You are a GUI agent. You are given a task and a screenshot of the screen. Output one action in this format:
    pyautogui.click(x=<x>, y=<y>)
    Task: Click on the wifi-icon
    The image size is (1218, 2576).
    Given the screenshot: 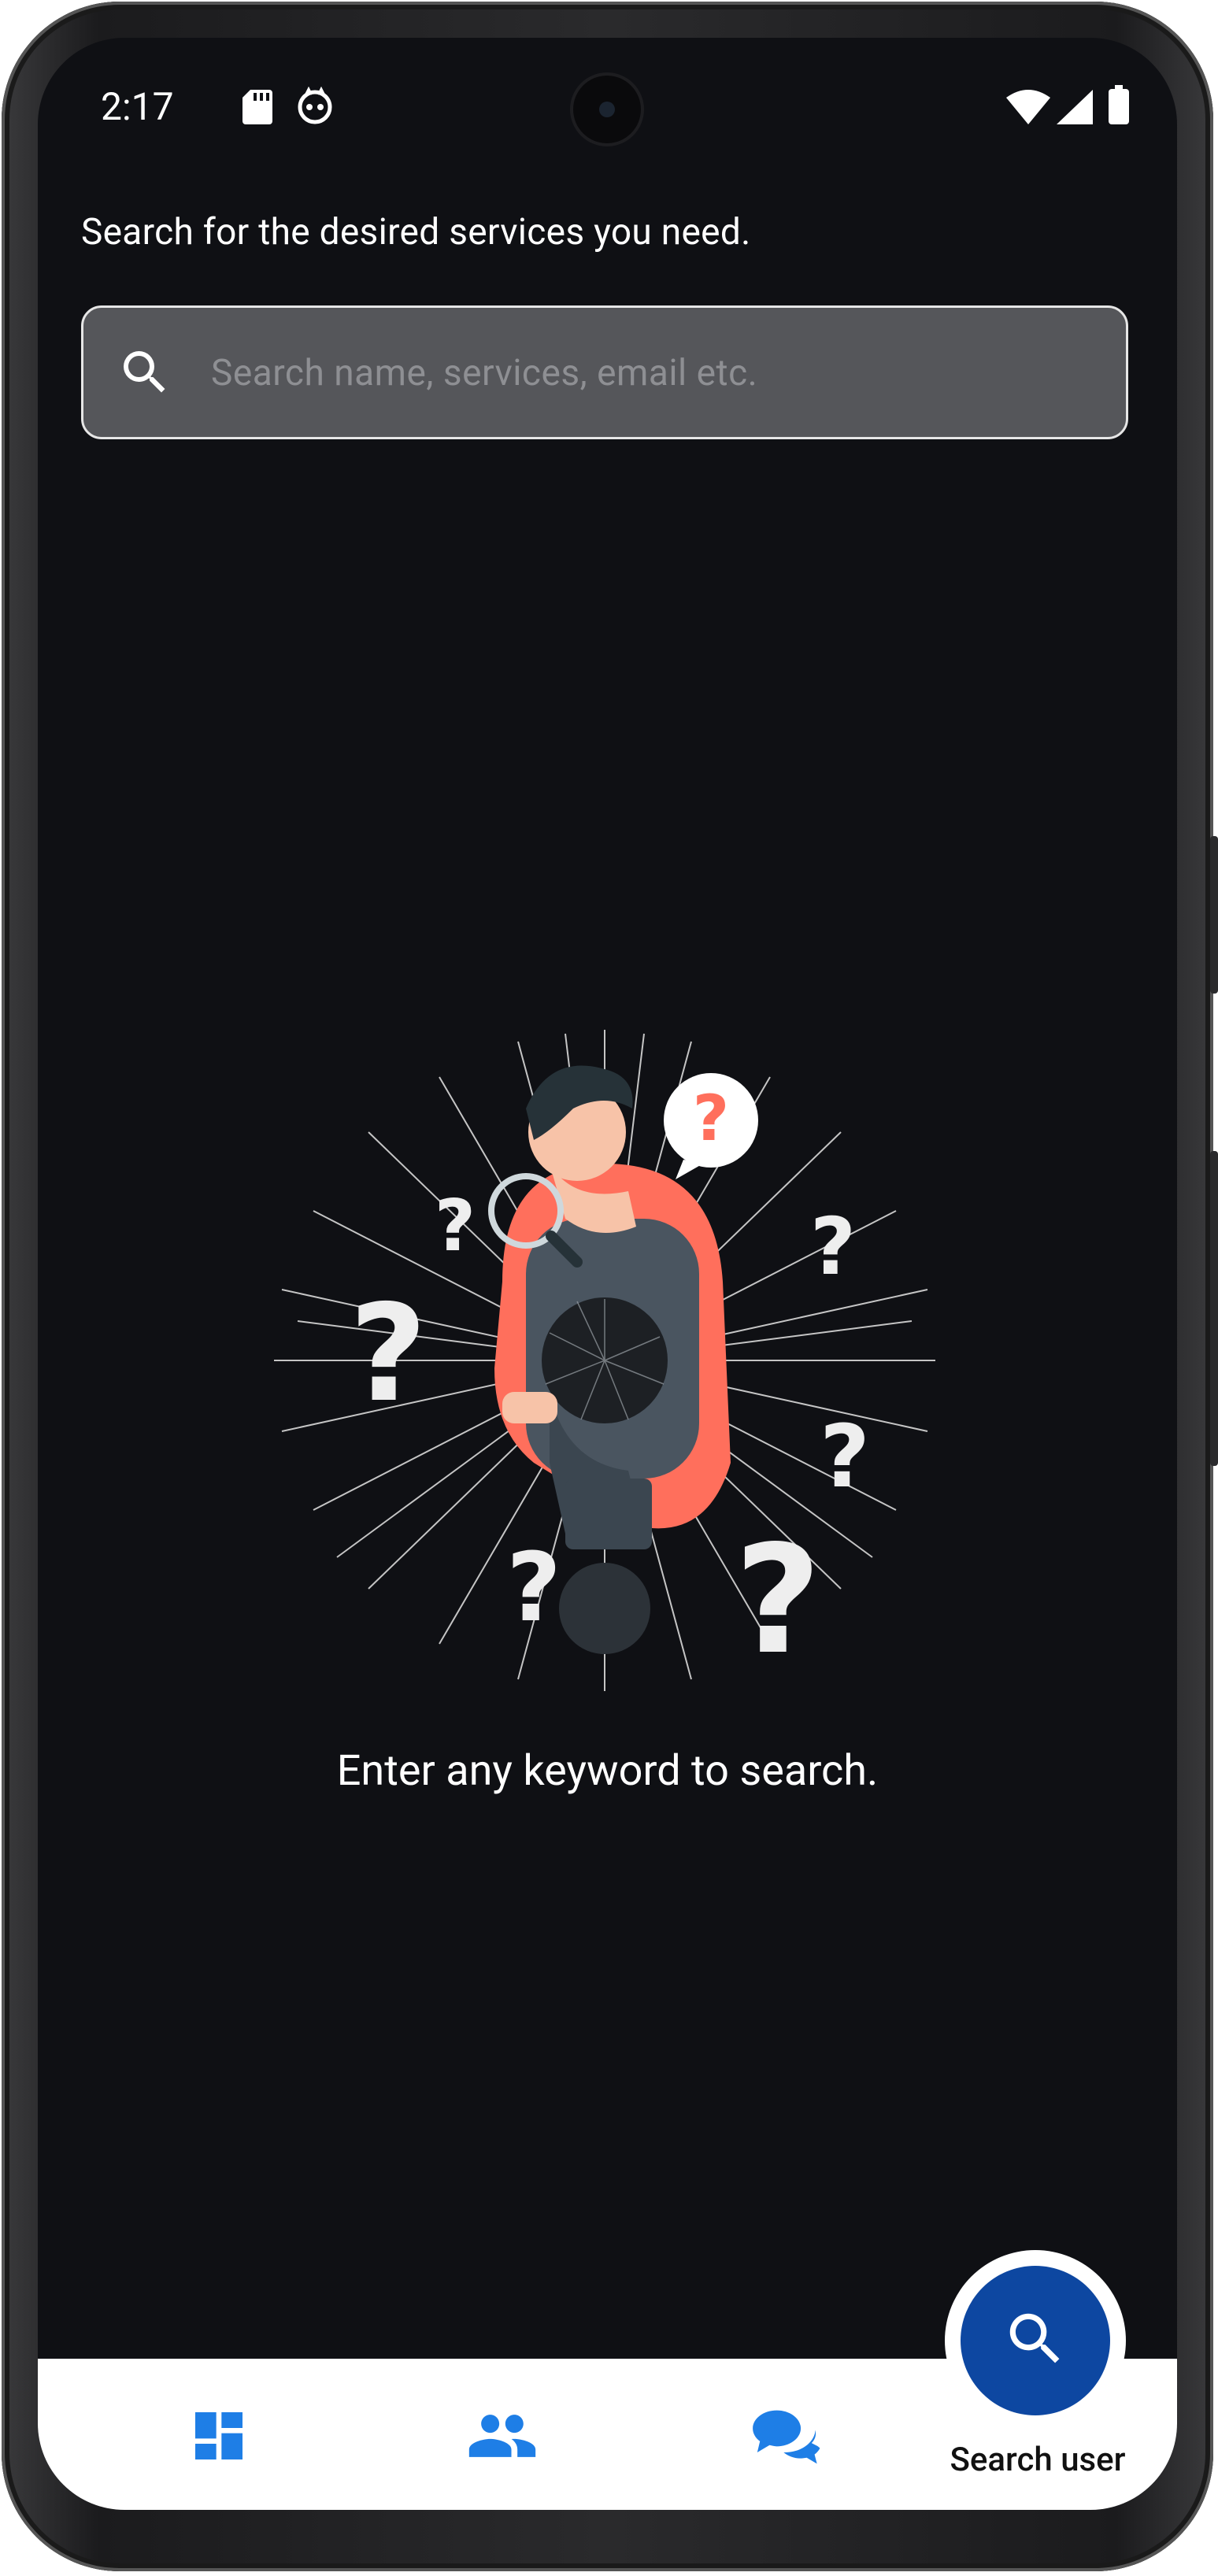 What is the action you would take?
    pyautogui.click(x=1028, y=109)
    